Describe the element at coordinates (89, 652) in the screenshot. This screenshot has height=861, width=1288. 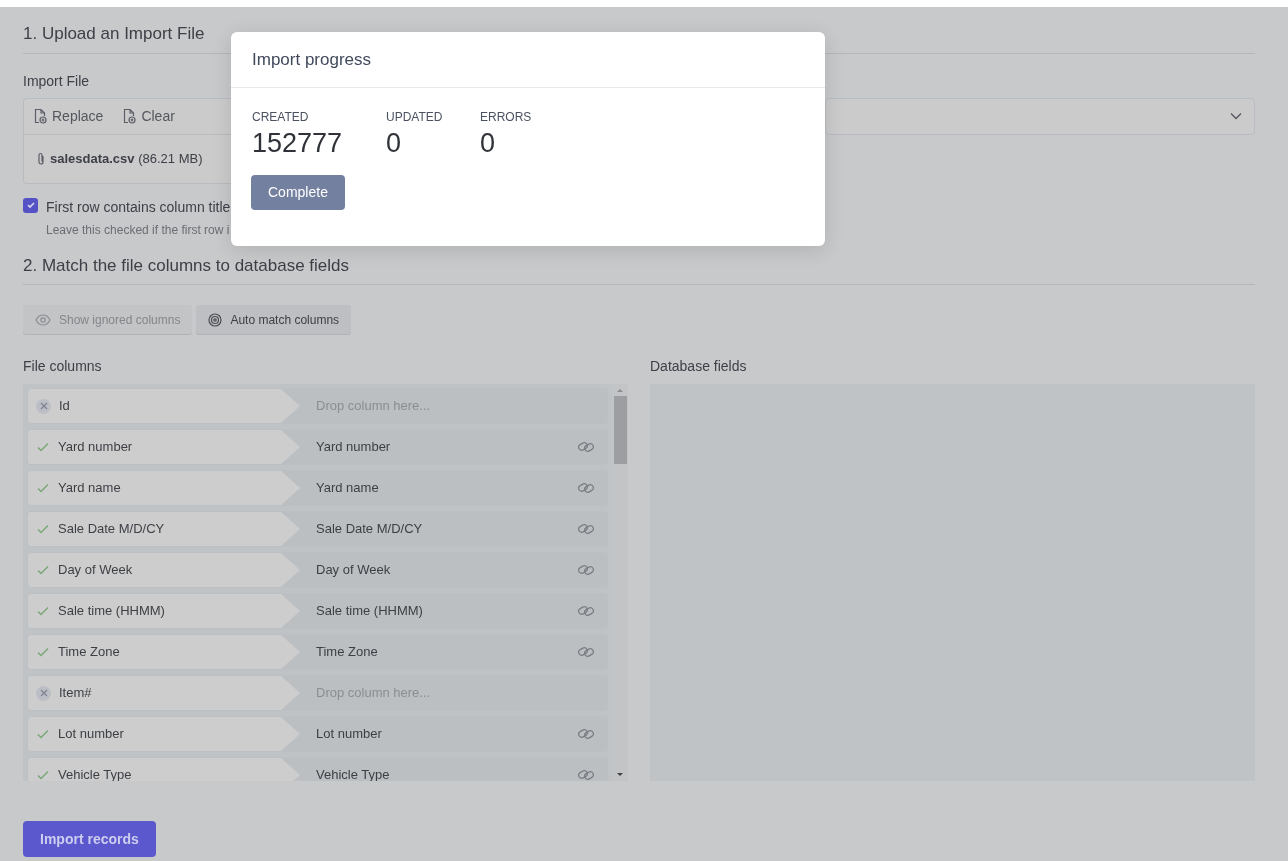
I see `file-column-name: Time Zone` at that location.